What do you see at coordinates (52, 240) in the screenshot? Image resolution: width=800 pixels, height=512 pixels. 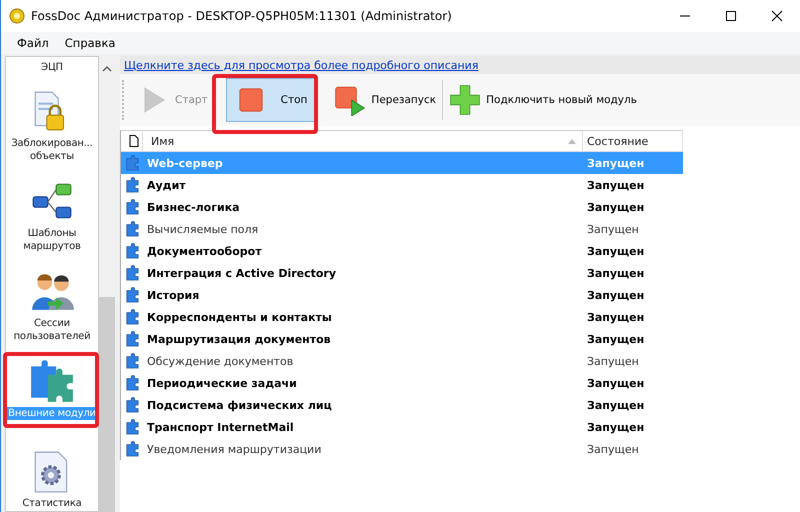 I see `sidebar-item: Шаблоны маршрутов` at bounding box center [52, 240].